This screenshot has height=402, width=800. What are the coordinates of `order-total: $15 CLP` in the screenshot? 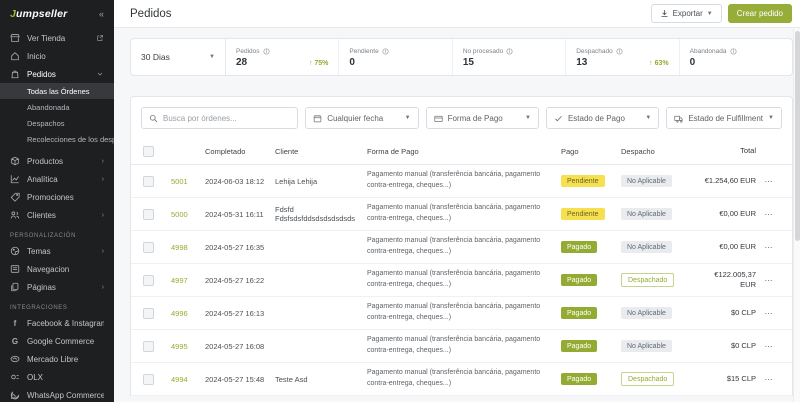 It's located at (741, 378).